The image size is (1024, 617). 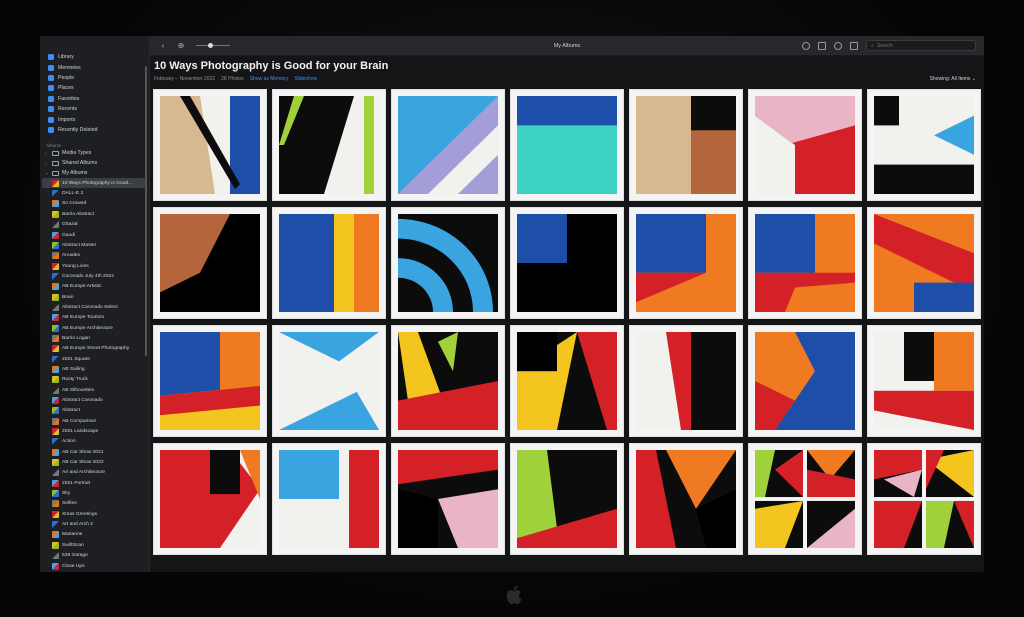 I want to click on show-as-memory-link: Show as Memory, so click(x=269, y=79).